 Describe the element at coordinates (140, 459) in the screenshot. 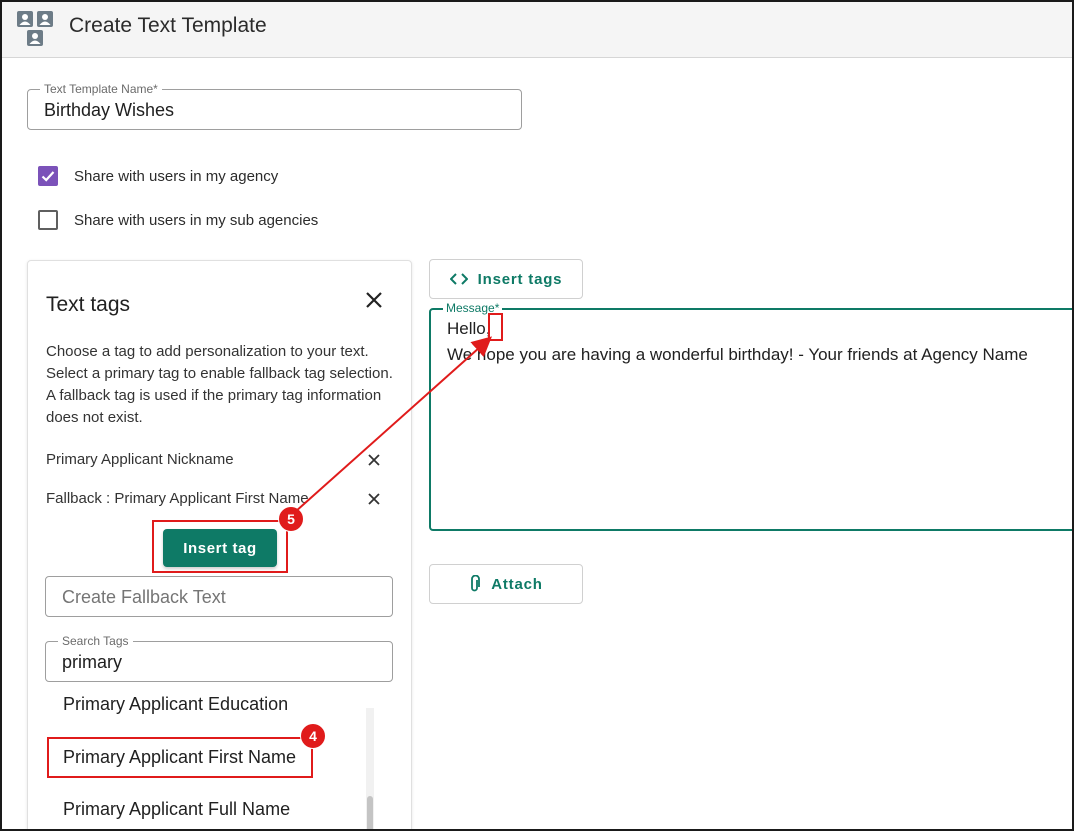

I see `selected-primary-tag: Primary Applicant Nickname` at that location.